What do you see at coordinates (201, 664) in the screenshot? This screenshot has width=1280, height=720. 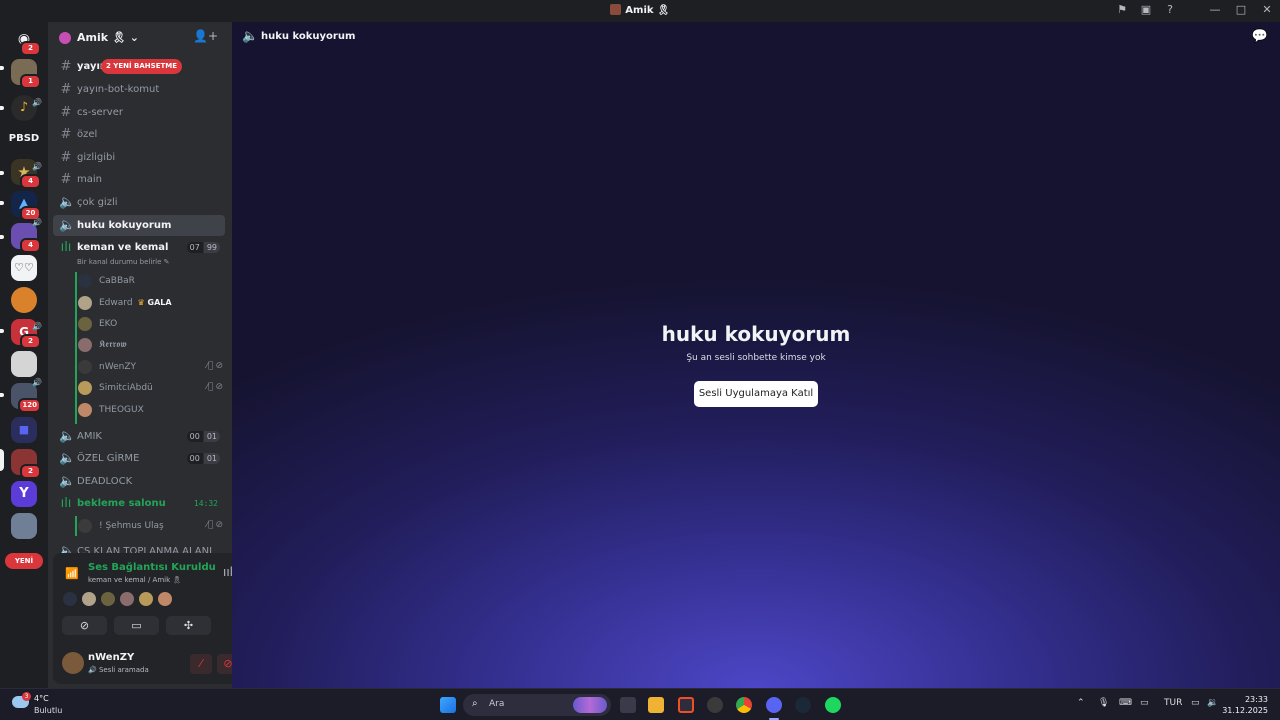 I see `mute-button: ⁄` at bounding box center [201, 664].